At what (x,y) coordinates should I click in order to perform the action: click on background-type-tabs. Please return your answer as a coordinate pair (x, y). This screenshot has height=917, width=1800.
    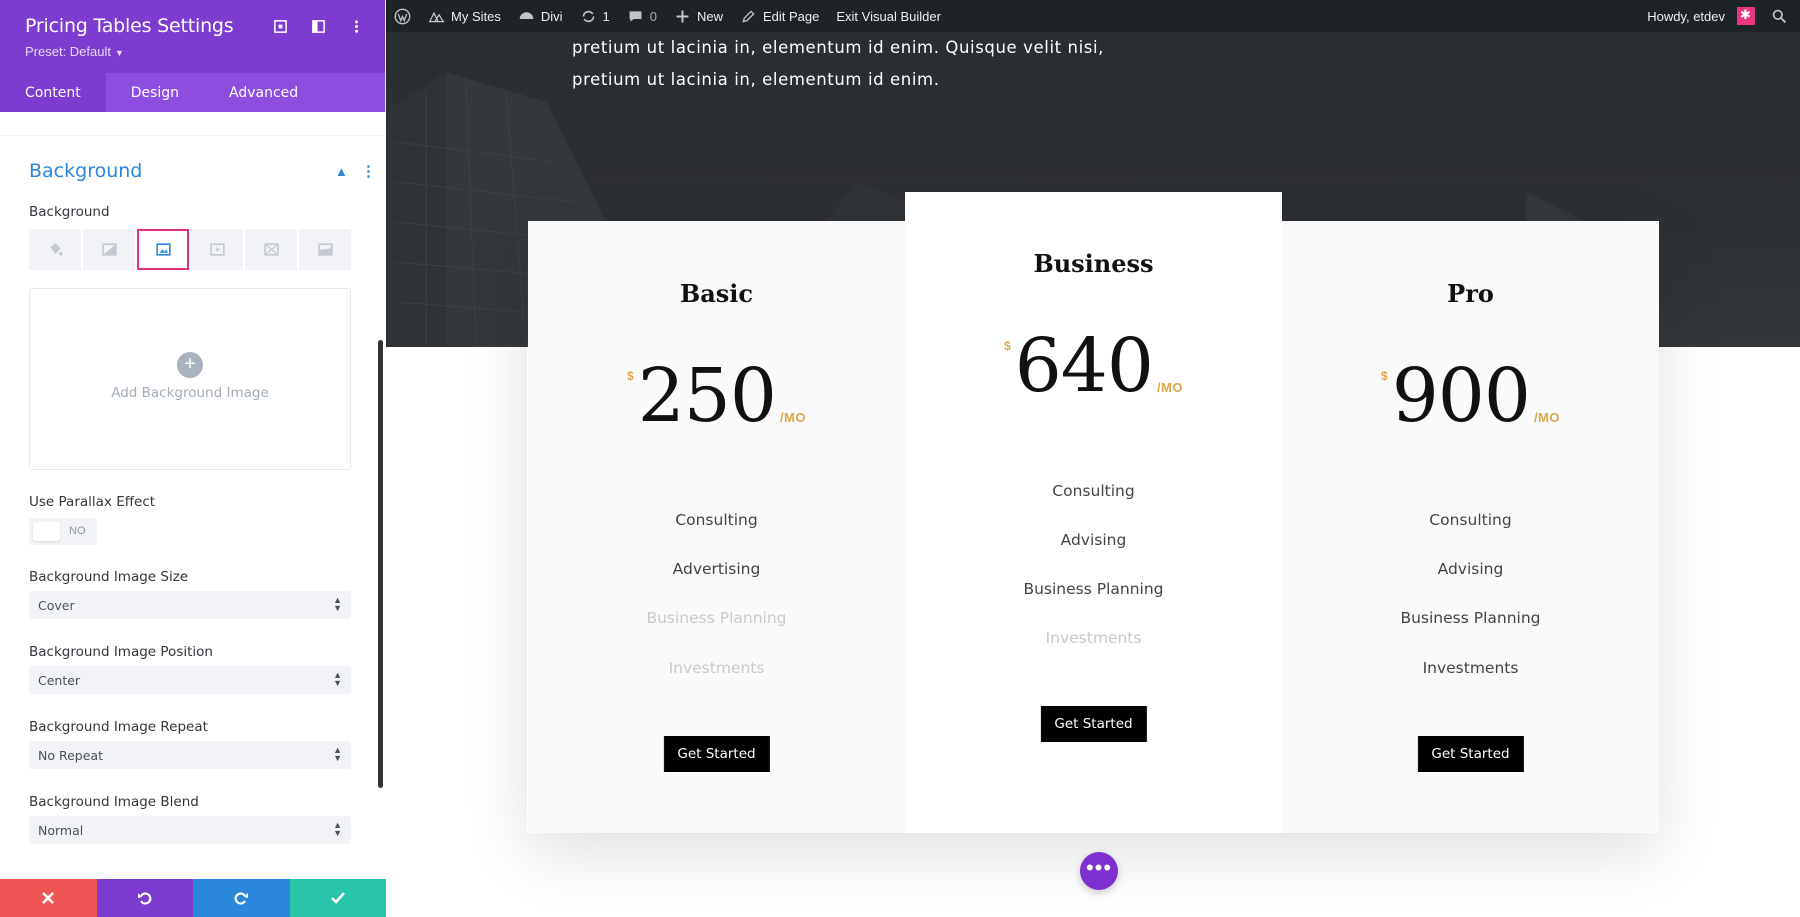
    Looking at the image, I should click on (190, 249).